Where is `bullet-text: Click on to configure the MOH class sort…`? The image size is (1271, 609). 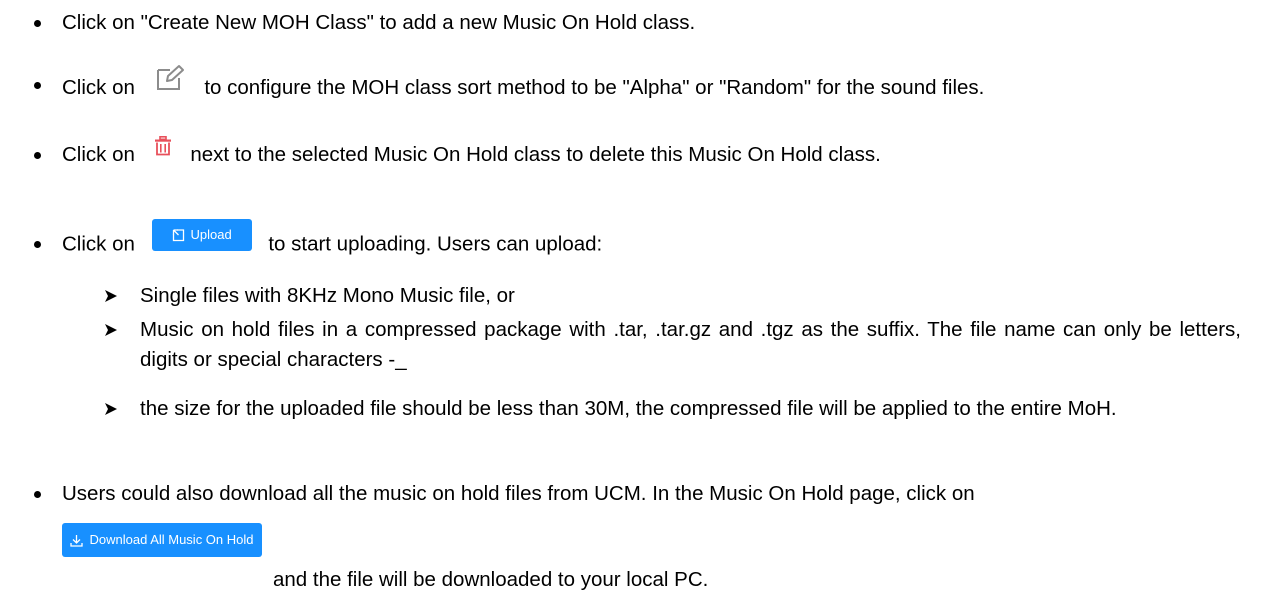
bullet-text: Click on to configure the MOH class sort… is located at coordinates (523, 86).